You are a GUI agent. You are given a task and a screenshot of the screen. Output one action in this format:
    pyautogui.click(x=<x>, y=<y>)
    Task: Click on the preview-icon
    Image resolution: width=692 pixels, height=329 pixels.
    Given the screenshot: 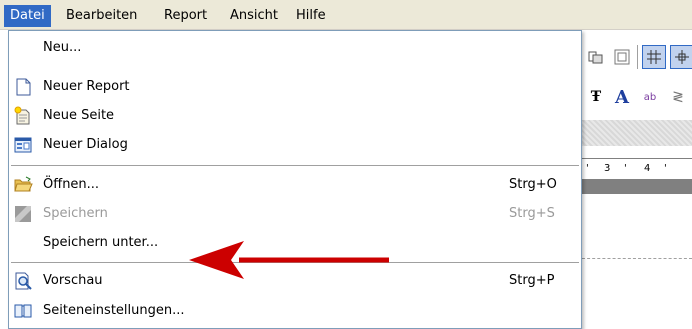 What is the action you would take?
    pyautogui.click(x=23, y=281)
    